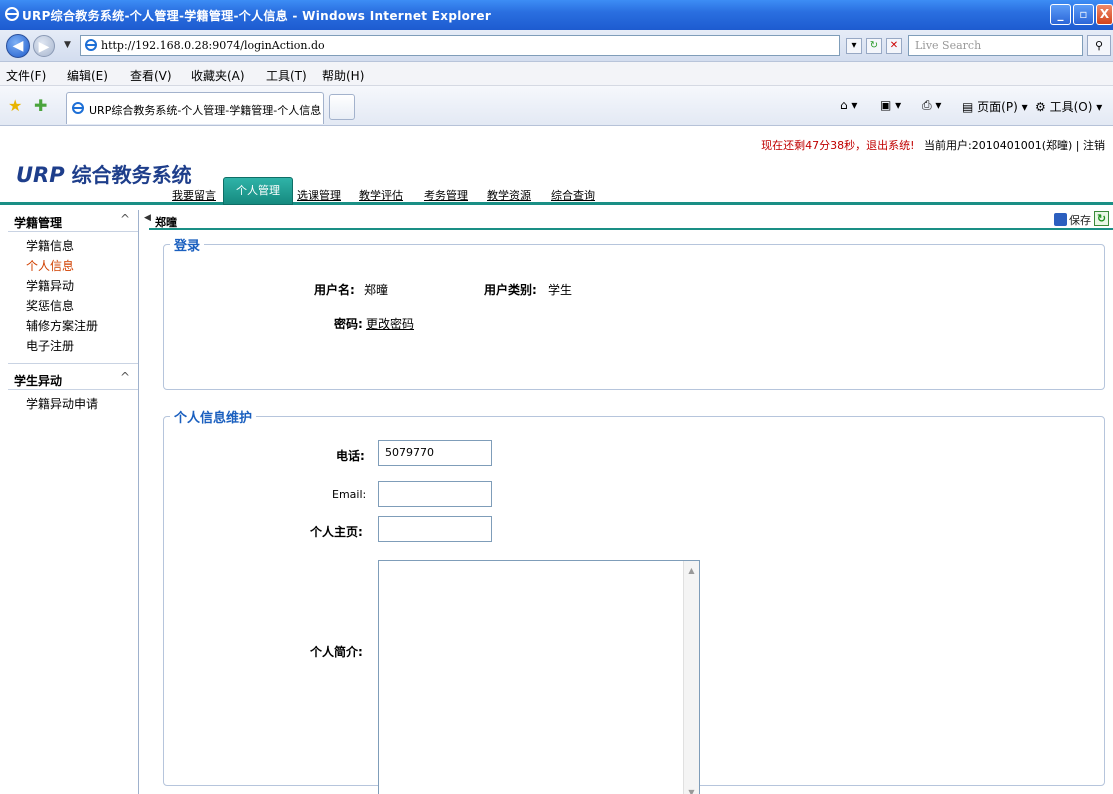 The image size is (1113, 794). I want to click on print-icon: ⎙ ▾, so click(931, 105).